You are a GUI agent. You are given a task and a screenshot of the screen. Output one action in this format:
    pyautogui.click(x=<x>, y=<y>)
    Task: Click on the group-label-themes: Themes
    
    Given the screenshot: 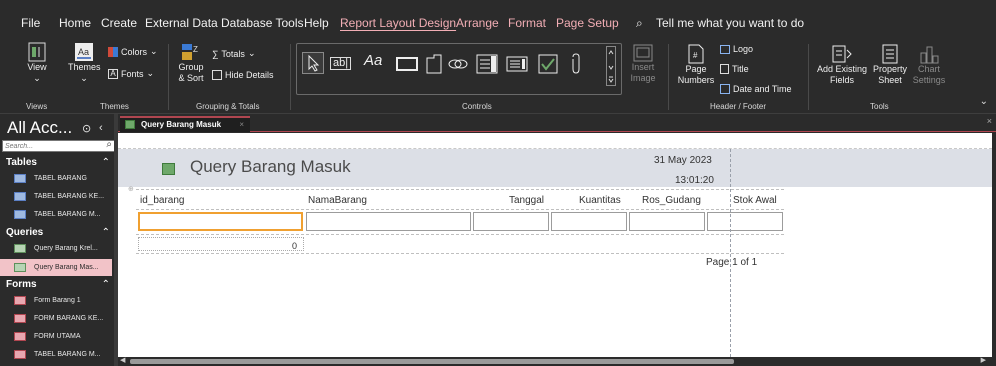 What is the action you would take?
    pyautogui.click(x=114, y=106)
    